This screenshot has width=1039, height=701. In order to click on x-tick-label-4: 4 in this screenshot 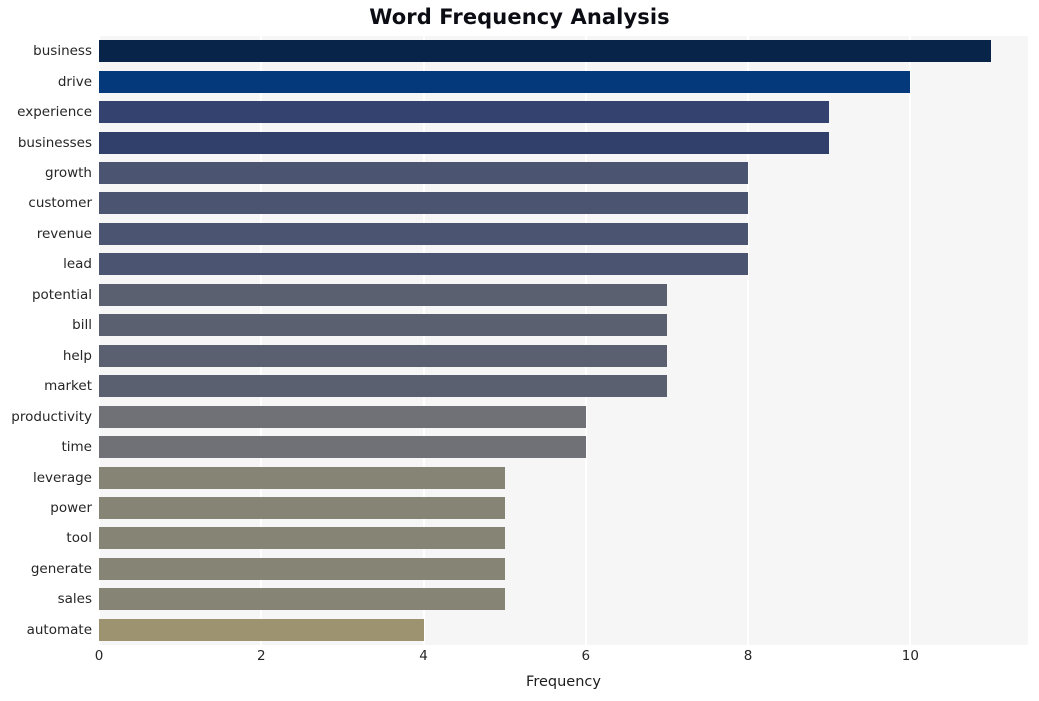, I will do `click(423, 656)`.